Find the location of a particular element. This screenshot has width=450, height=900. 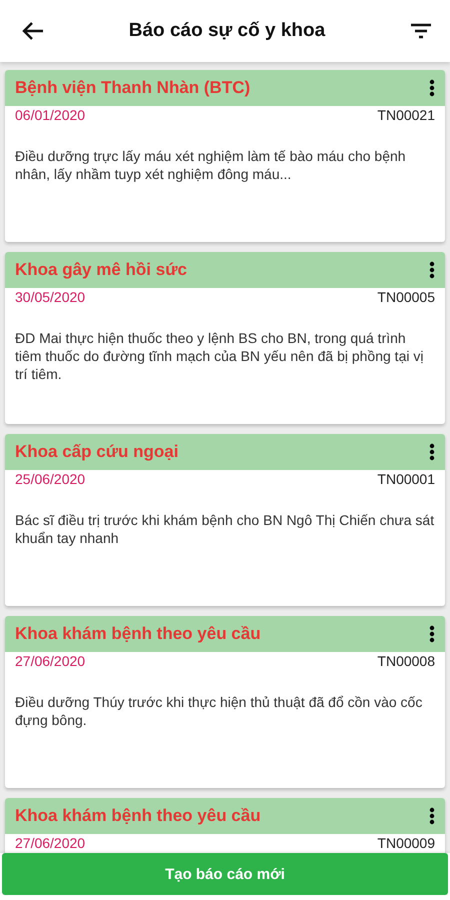

department-name: Khoa cấp cứu ngoại is located at coordinates (97, 452).